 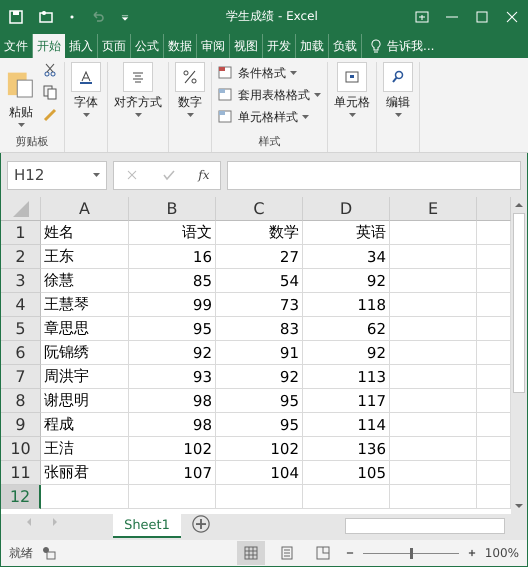 What do you see at coordinates (259, 233) in the screenshot?
I see `table-cell: 数学` at bounding box center [259, 233].